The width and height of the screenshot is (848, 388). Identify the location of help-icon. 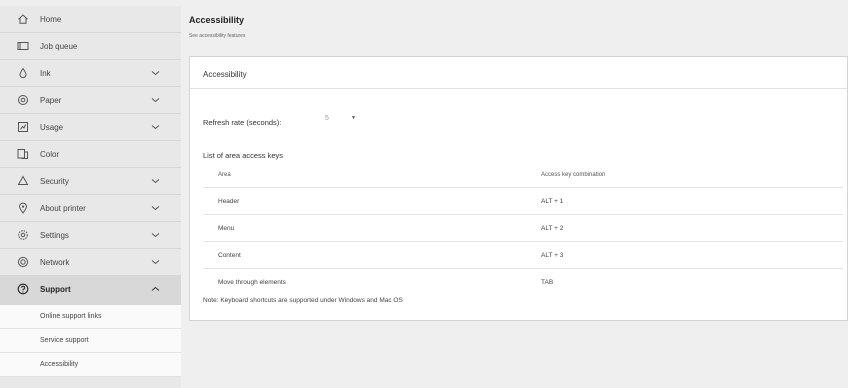
(23, 289).